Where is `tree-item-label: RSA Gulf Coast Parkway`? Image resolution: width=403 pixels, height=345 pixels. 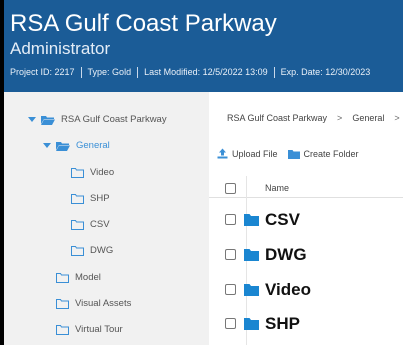
tree-item-label: RSA Gulf Coast Parkway is located at coordinates (114, 119).